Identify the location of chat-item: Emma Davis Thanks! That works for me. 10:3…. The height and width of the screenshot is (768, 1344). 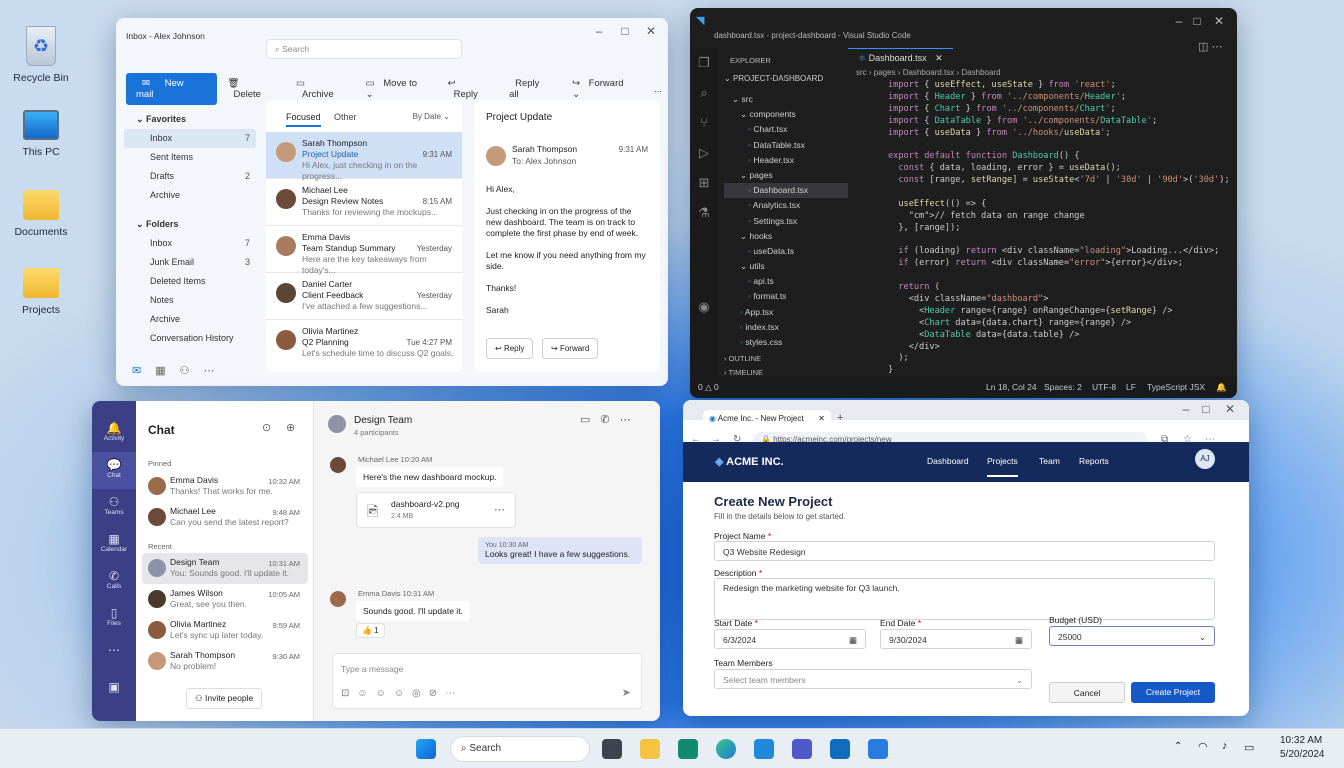
(225, 486).